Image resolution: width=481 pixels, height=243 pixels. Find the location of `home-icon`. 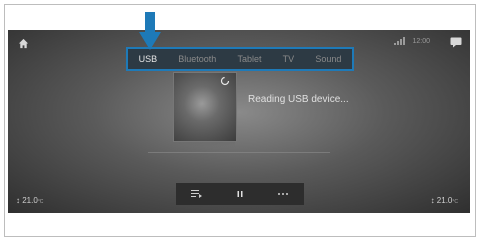

home-icon is located at coordinates (23, 43).